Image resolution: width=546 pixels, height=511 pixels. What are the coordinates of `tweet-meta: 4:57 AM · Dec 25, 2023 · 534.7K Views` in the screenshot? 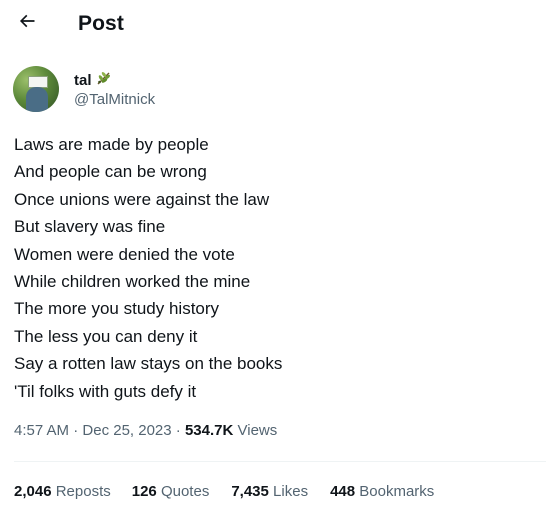 It's located at (146, 430).